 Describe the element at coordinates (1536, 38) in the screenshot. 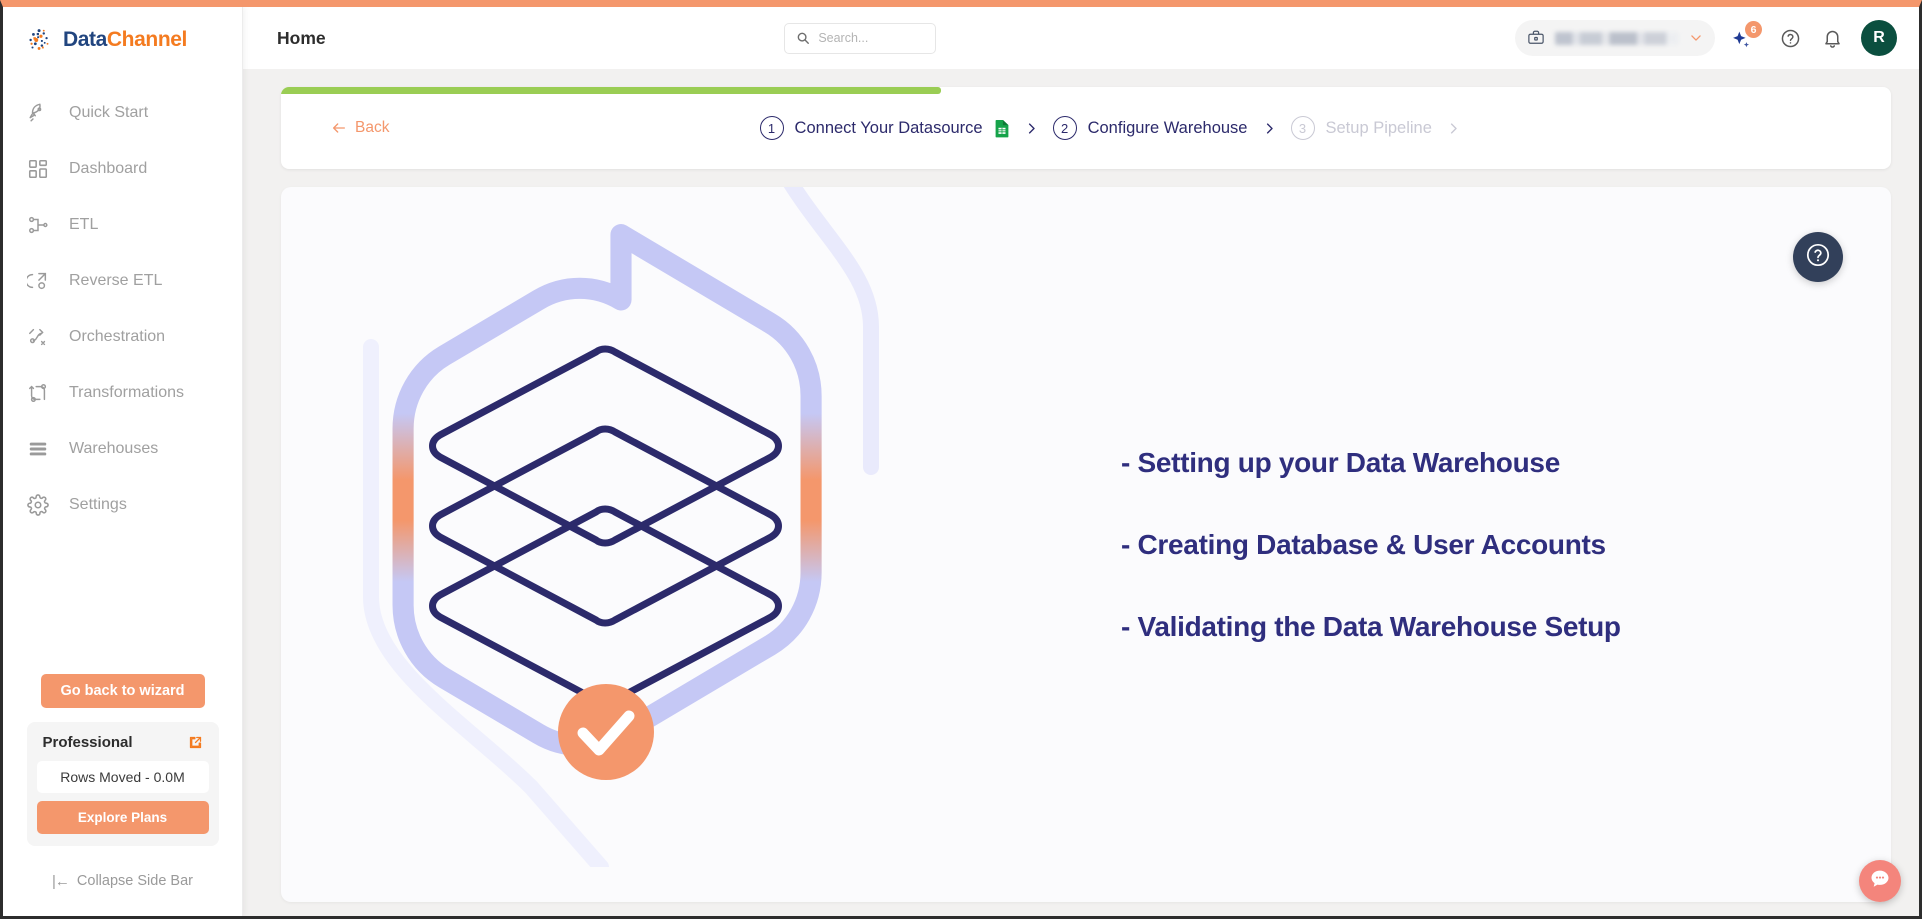

I see `briefcase-icon` at that location.